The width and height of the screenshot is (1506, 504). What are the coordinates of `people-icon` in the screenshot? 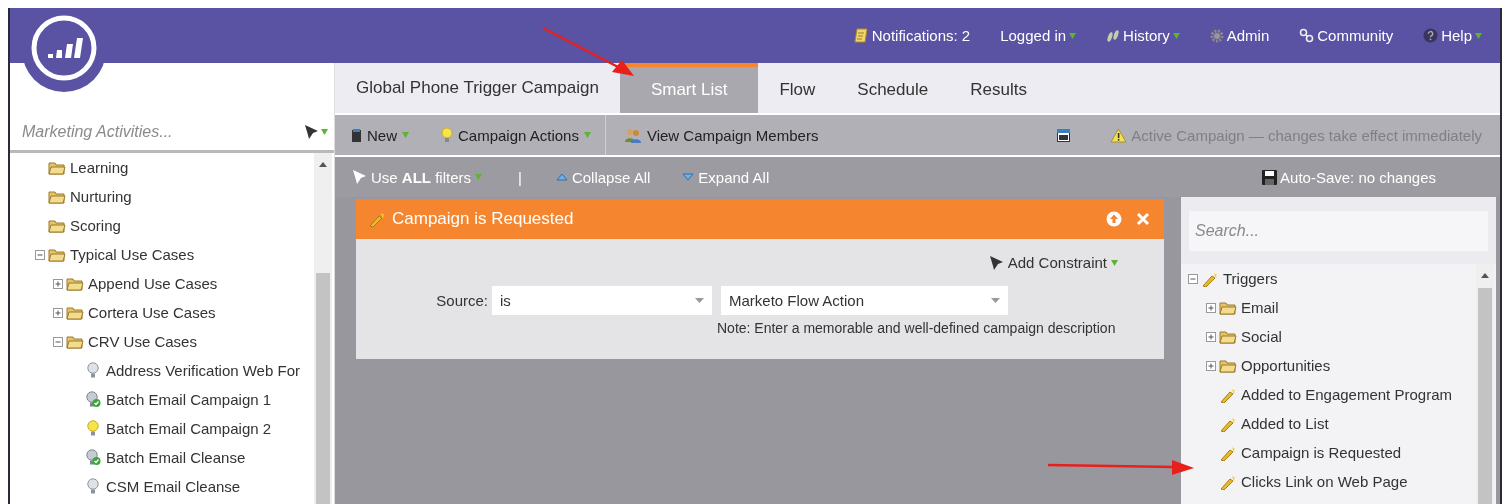 It's located at (632, 135).